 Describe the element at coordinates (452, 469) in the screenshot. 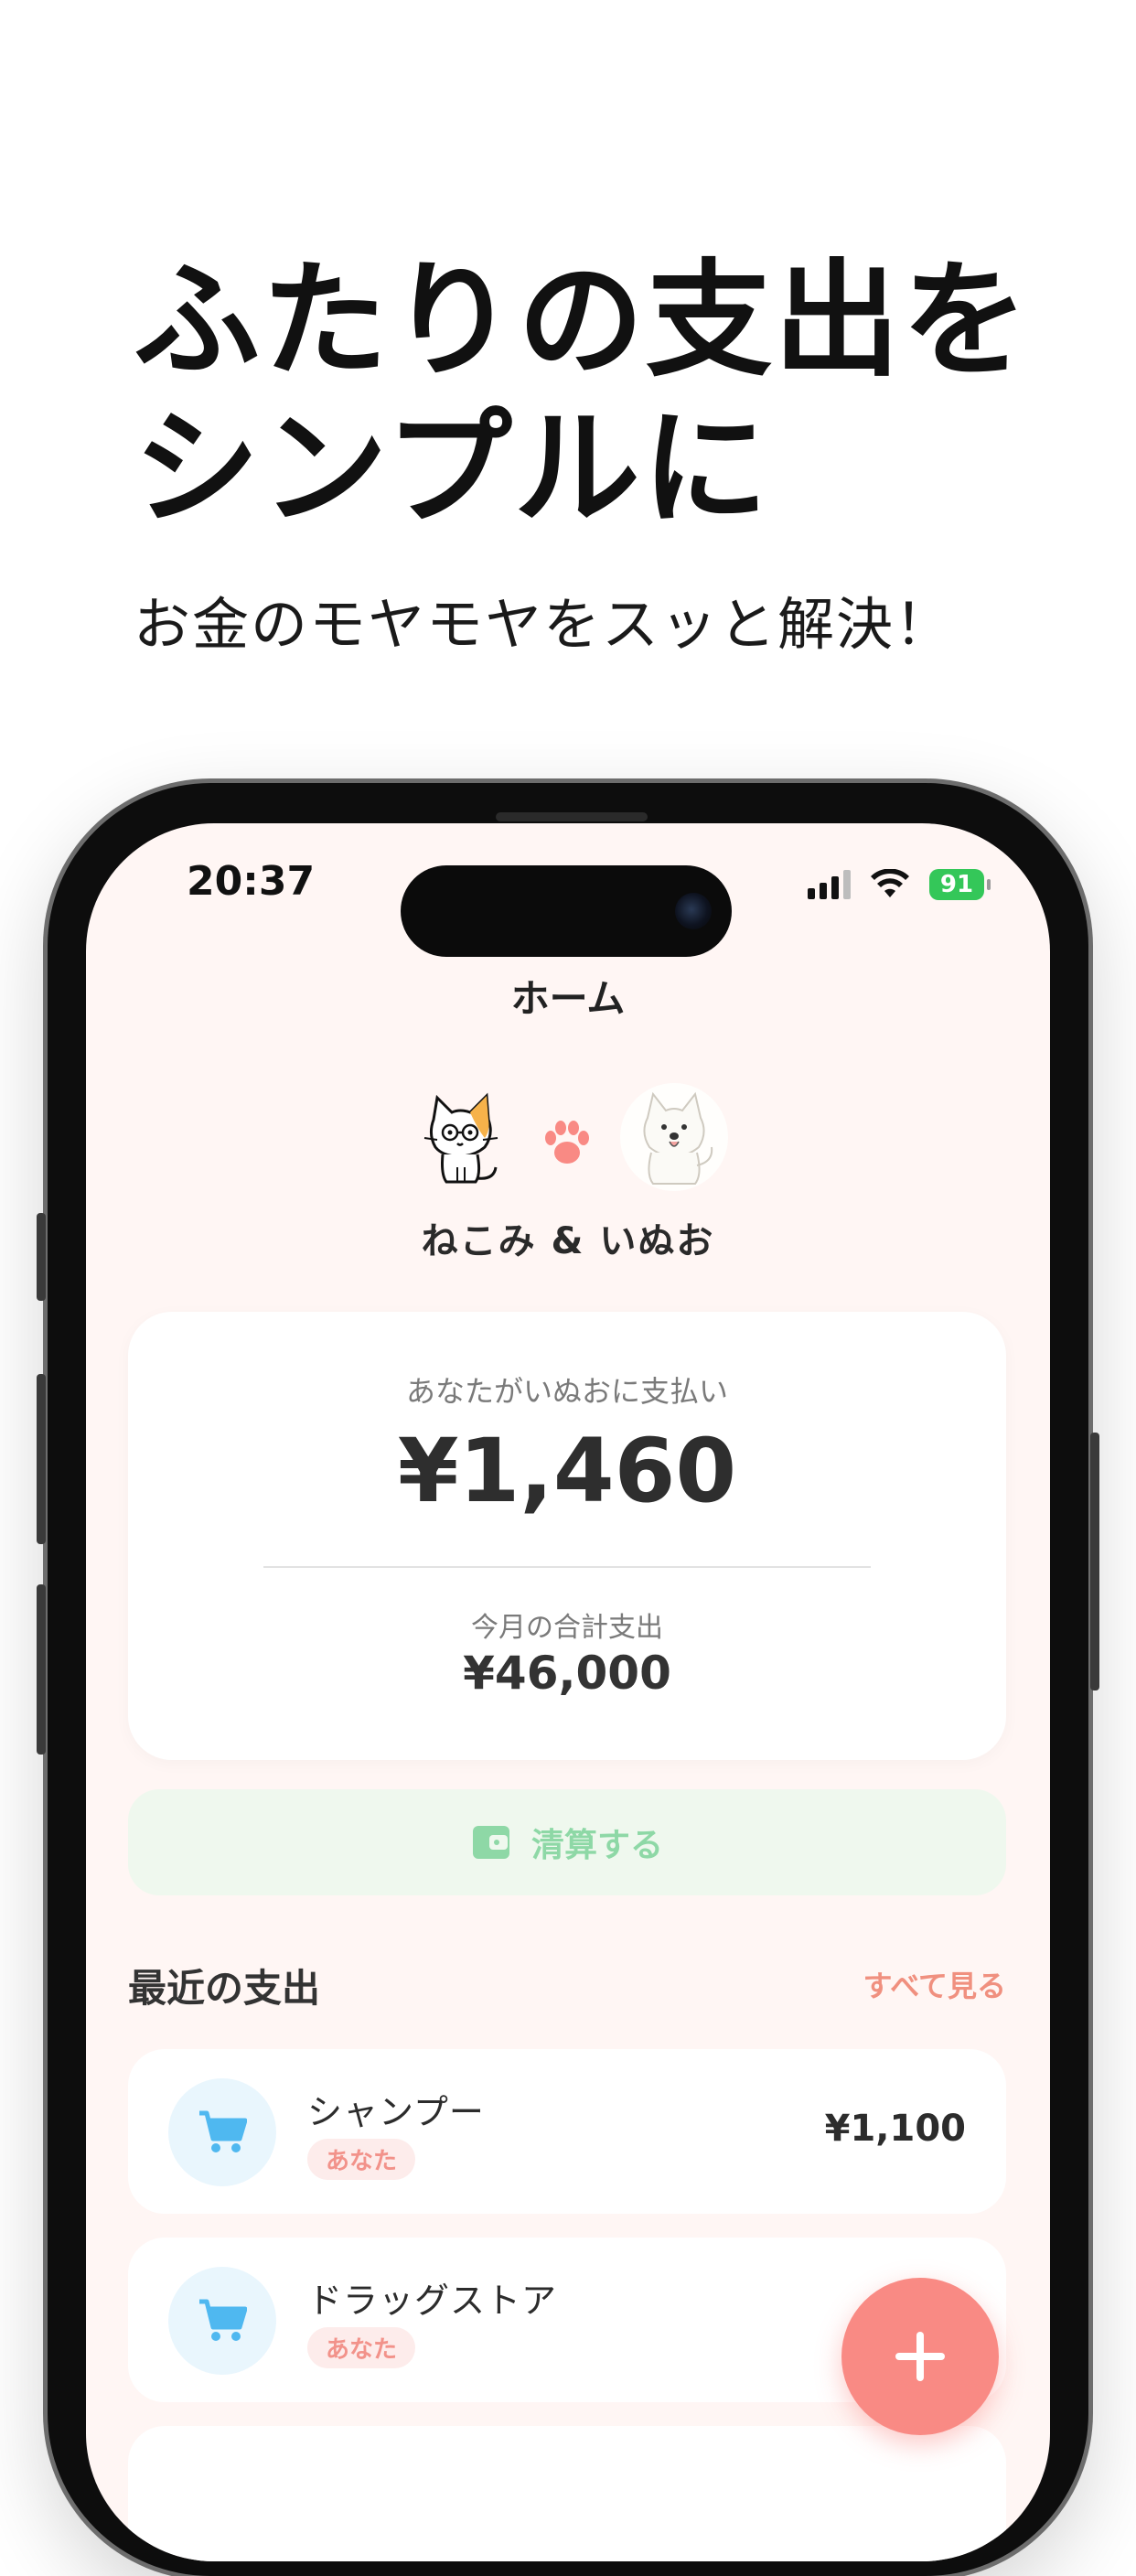

I see `headline-line-2: シンプルに` at that location.